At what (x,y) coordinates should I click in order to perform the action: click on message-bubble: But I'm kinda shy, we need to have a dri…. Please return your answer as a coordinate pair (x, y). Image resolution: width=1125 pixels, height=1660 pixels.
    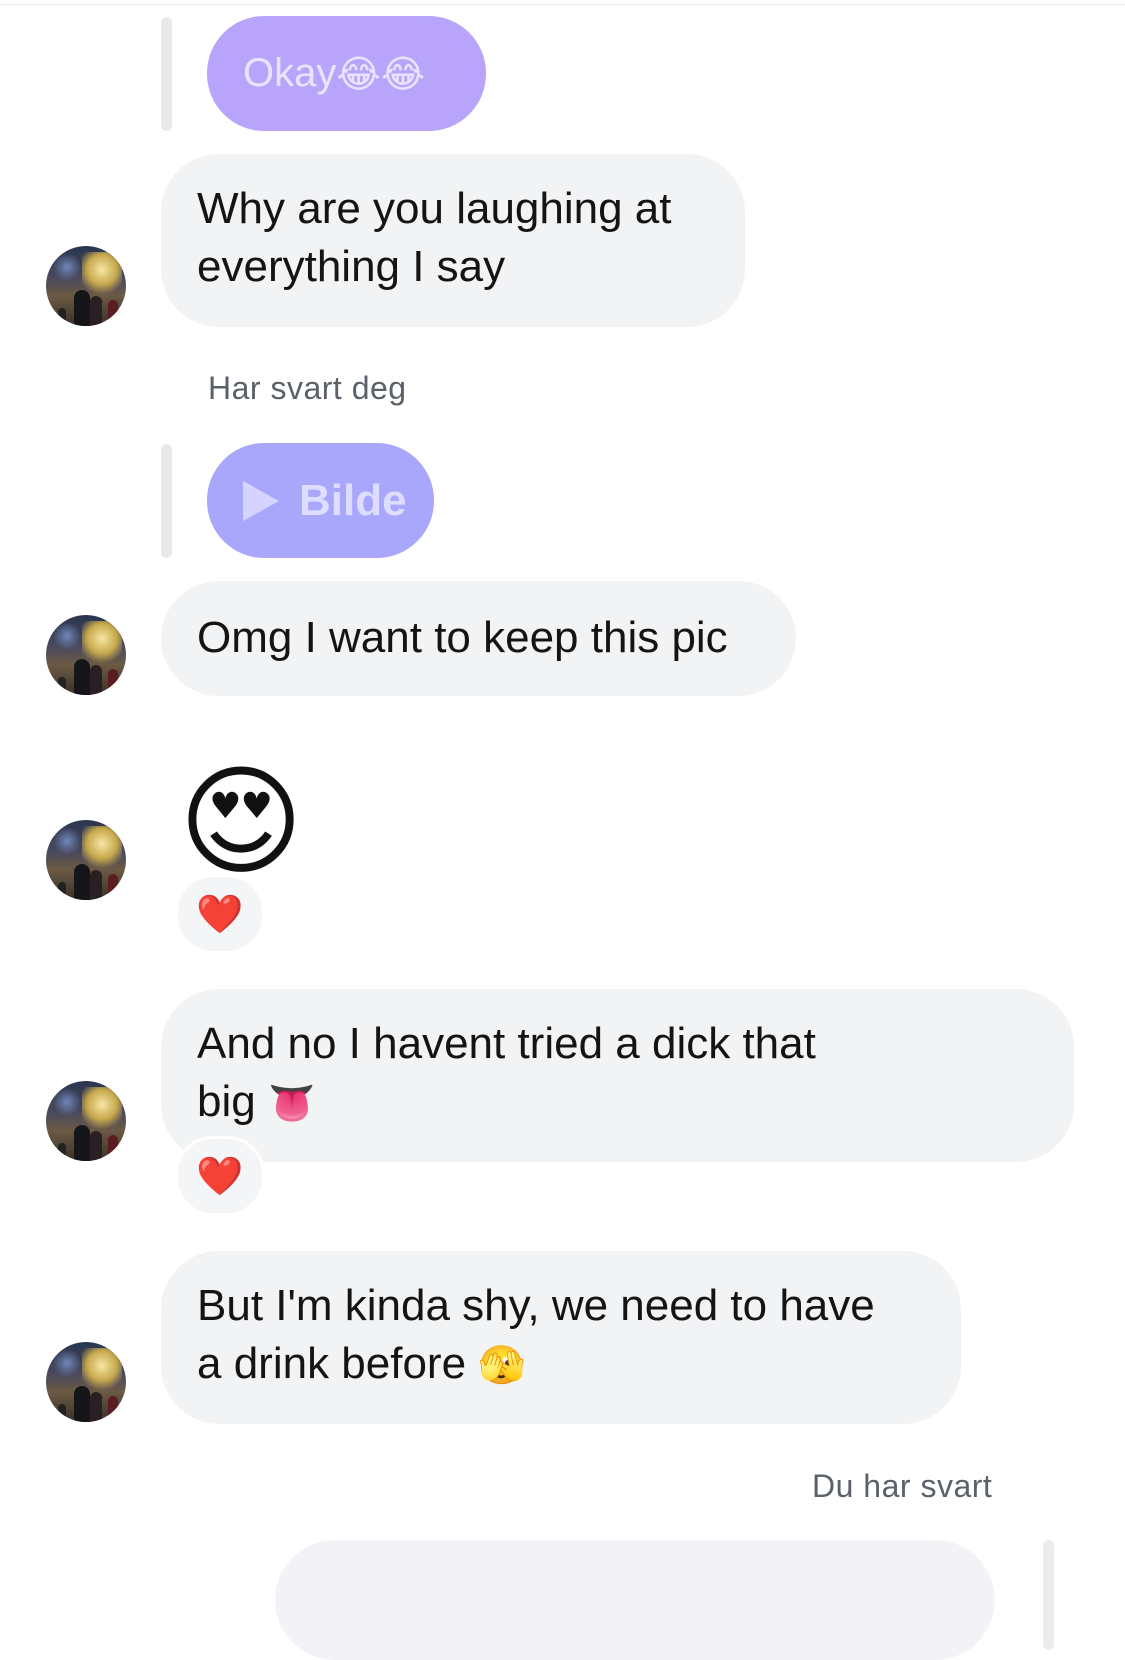
    Looking at the image, I should click on (561, 1337).